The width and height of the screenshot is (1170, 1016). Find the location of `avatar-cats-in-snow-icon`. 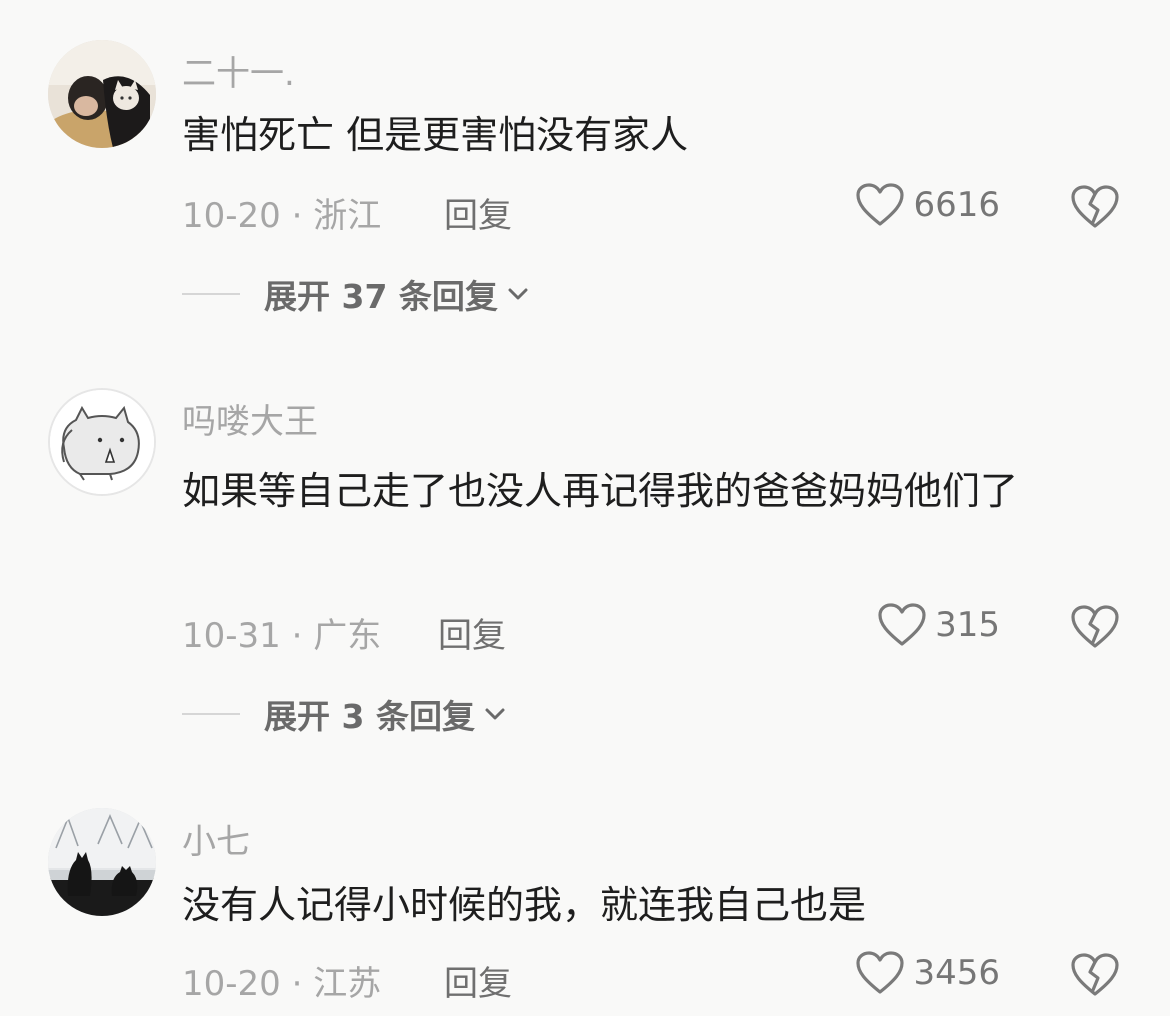

avatar-cats-in-snow-icon is located at coordinates (102, 862).